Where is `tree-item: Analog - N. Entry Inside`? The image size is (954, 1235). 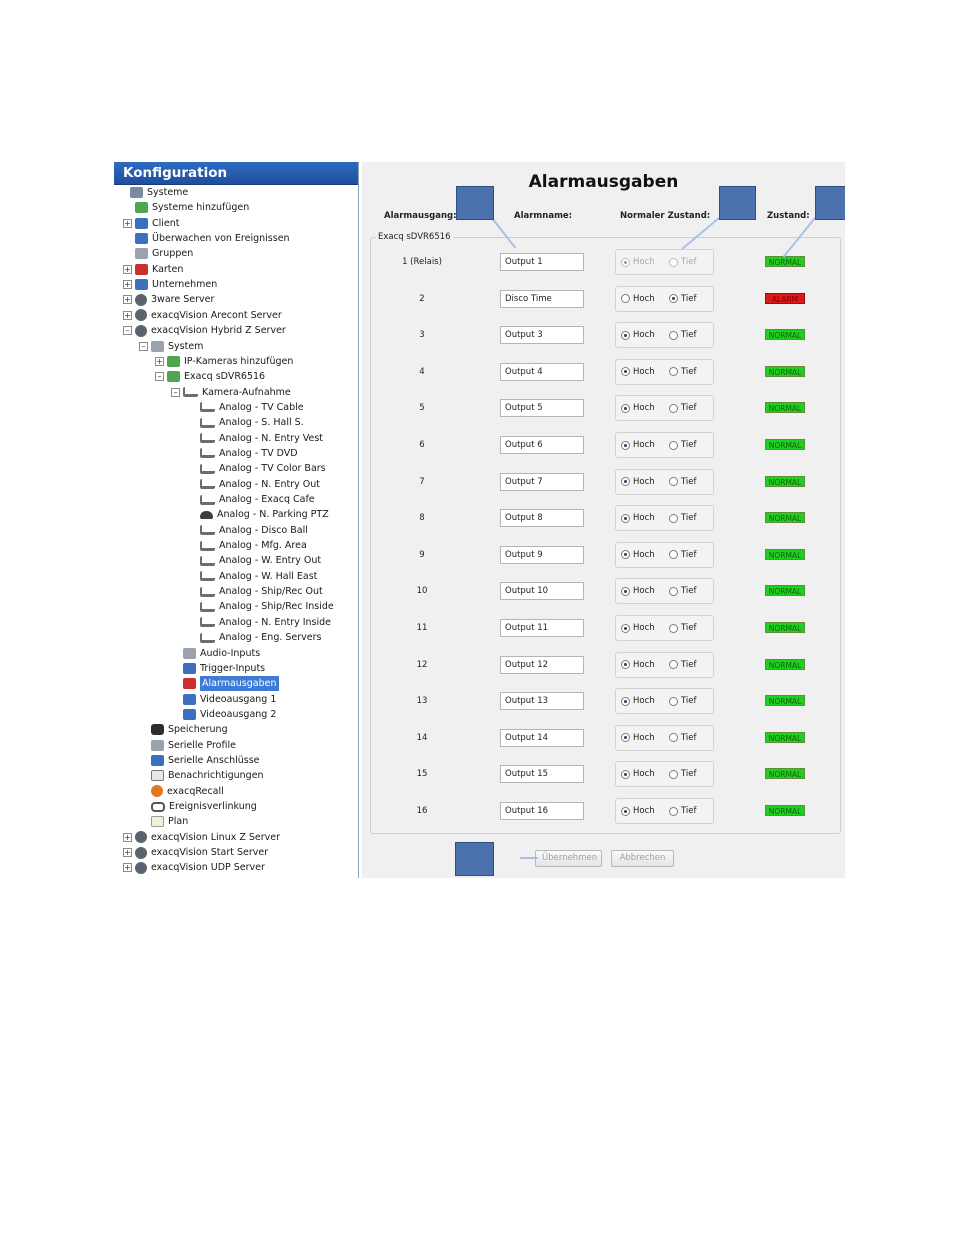
tree-item: Analog - N. Entry Inside is located at coordinates (259, 622).